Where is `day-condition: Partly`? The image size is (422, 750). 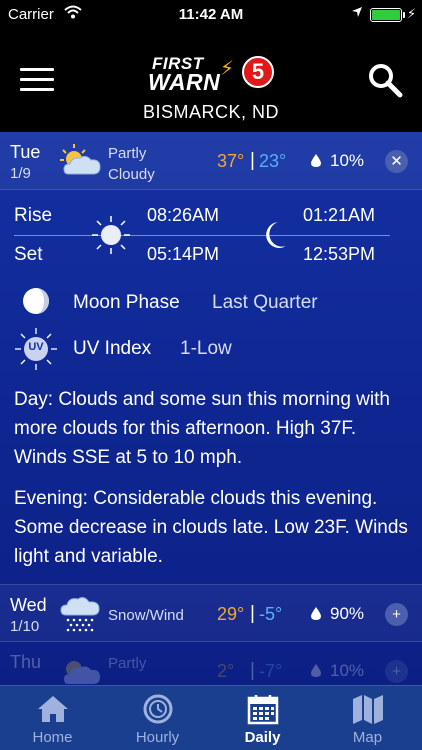
day-condition: Partly is located at coordinates (127, 663).